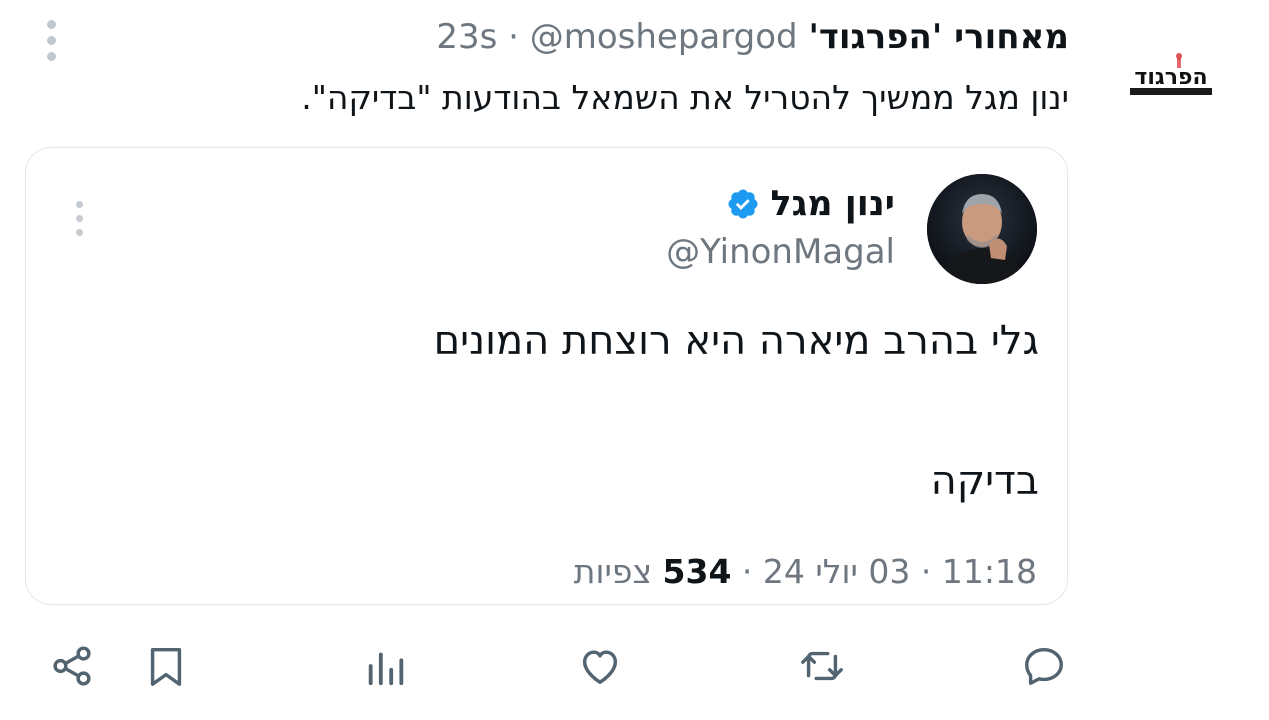 Image resolution: width=1269 pixels, height=720 pixels. I want to click on author-meta: 23s · @moshepargod, so click(616, 37).